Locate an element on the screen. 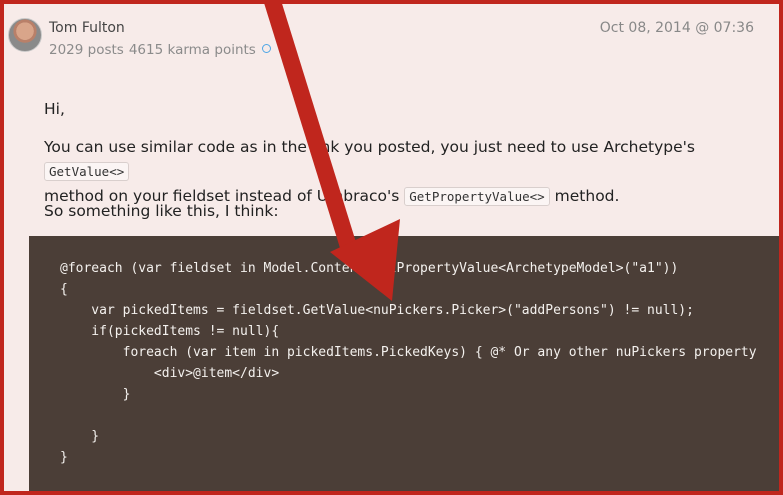 The width and height of the screenshot is (783, 495). avatar is located at coordinates (25, 35).